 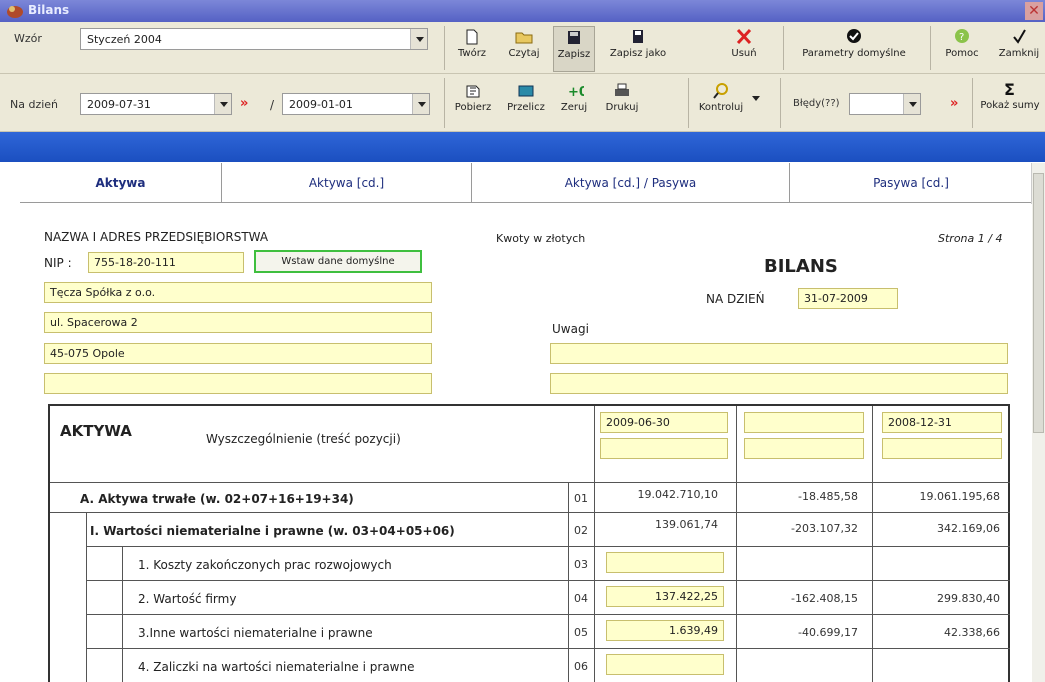 What do you see at coordinates (338, 261) in the screenshot?
I see `insert-defaults-button: Wstaw dane domyślne` at bounding box center [338, 261].